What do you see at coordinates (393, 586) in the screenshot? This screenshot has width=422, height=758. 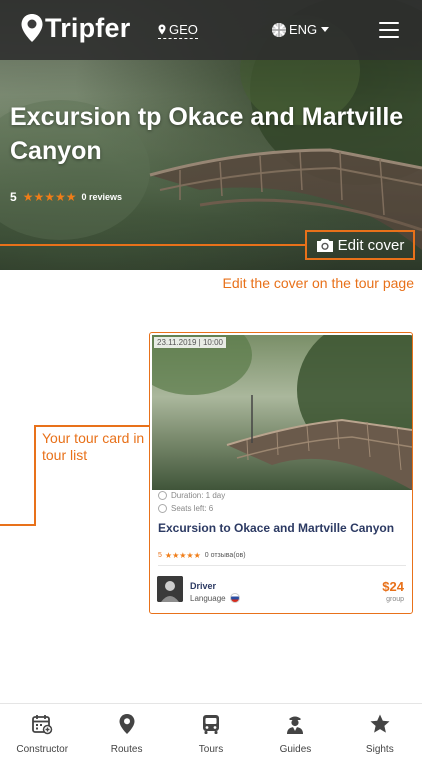 I see `tour-price: $24` at bounding box center [393, 586].